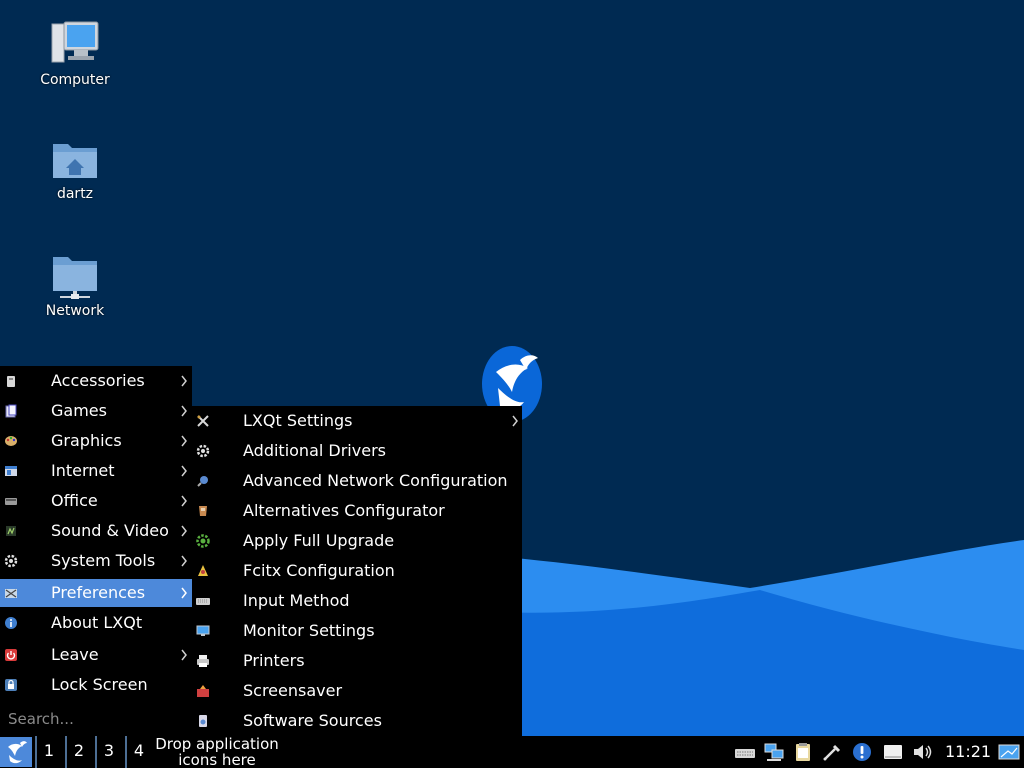  I want to click on submenu-item-input-method: Input Method, so click(357, 601).